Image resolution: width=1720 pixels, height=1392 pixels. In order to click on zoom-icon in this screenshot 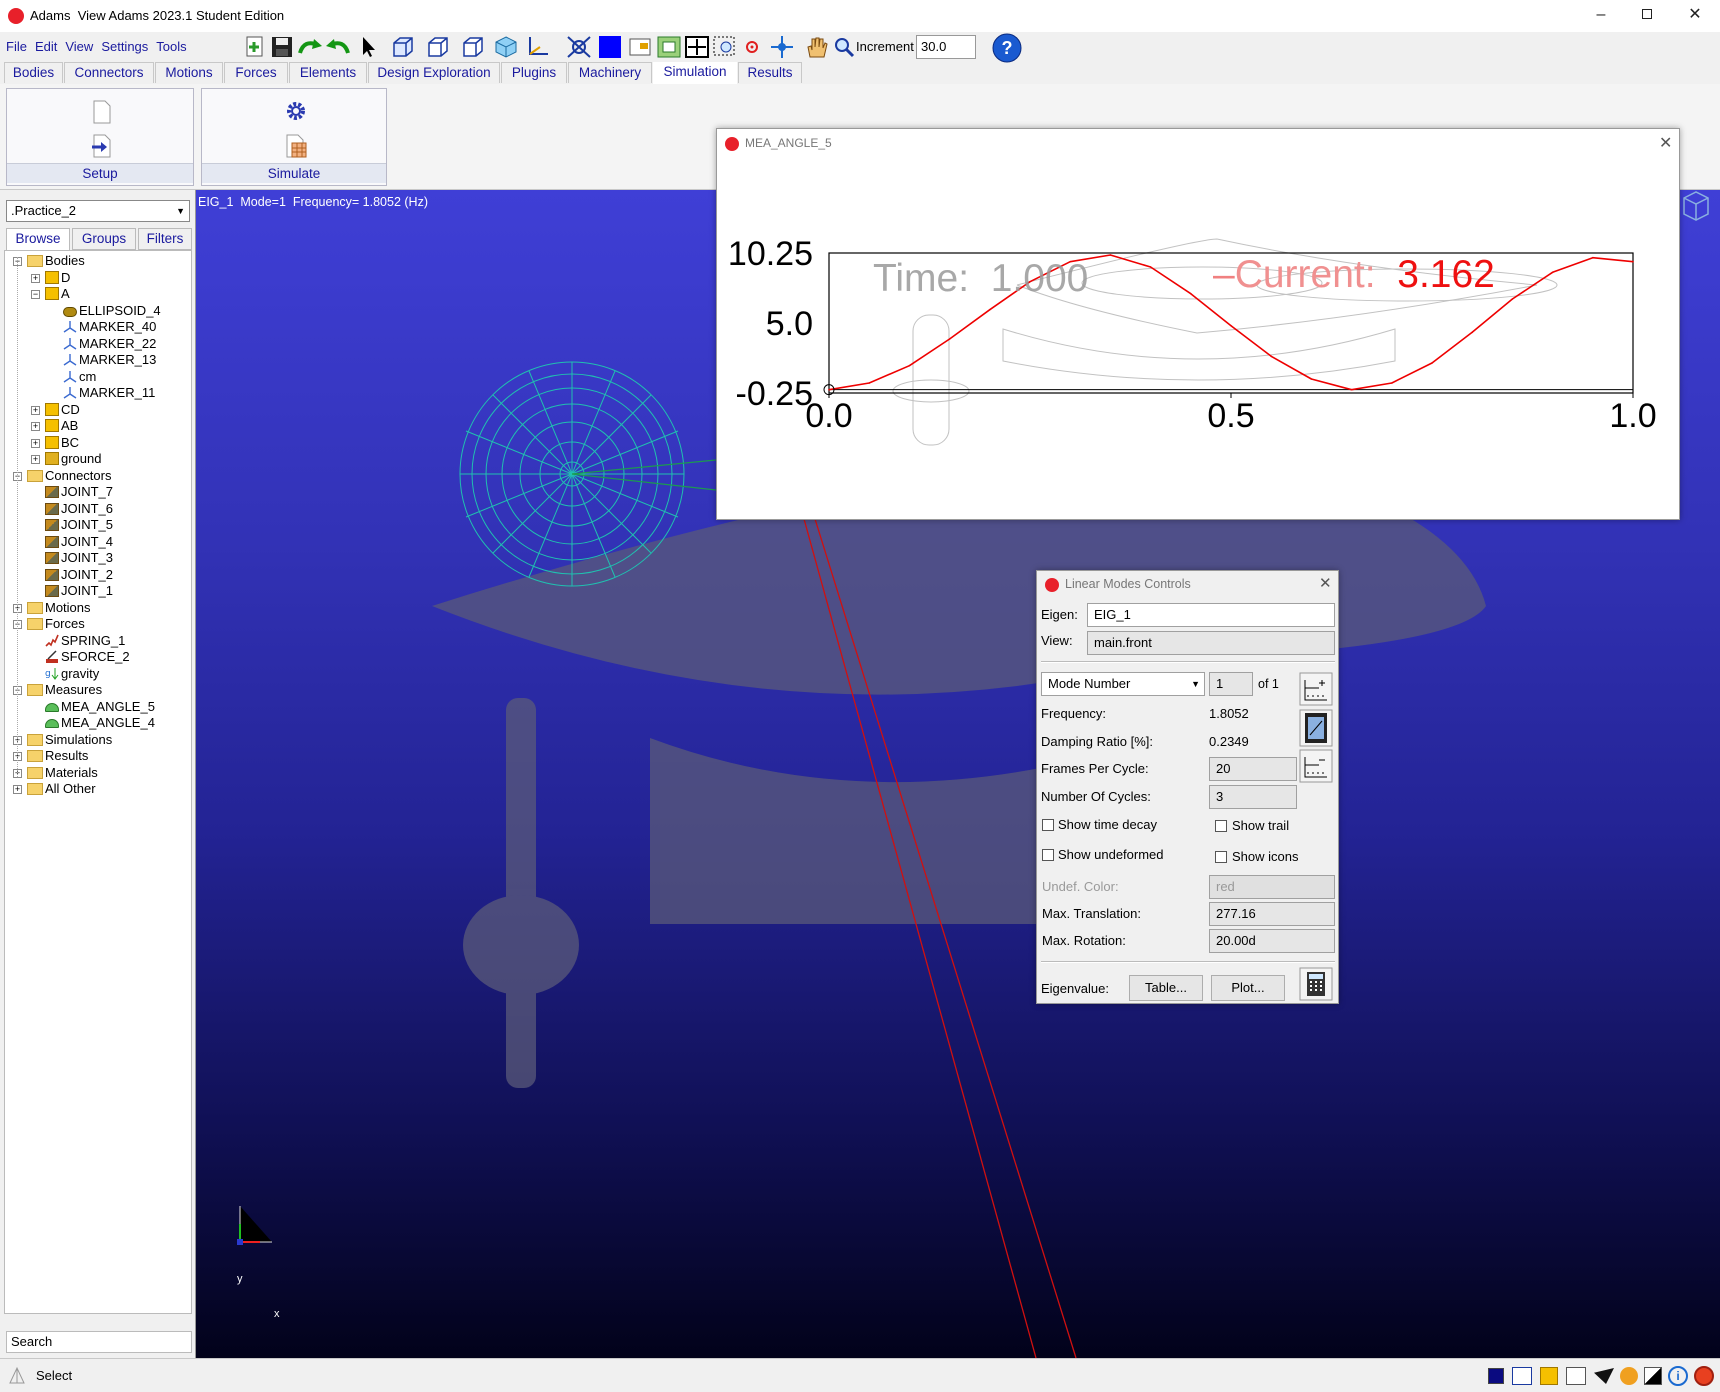, I will do `click(844, 47)`.